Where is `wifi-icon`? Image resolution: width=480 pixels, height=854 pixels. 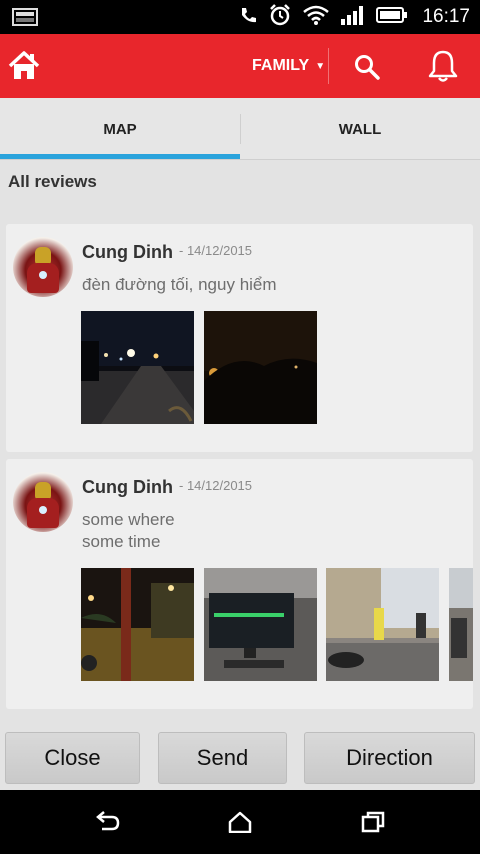
wifi-icon is located at coordinates (316, 17).